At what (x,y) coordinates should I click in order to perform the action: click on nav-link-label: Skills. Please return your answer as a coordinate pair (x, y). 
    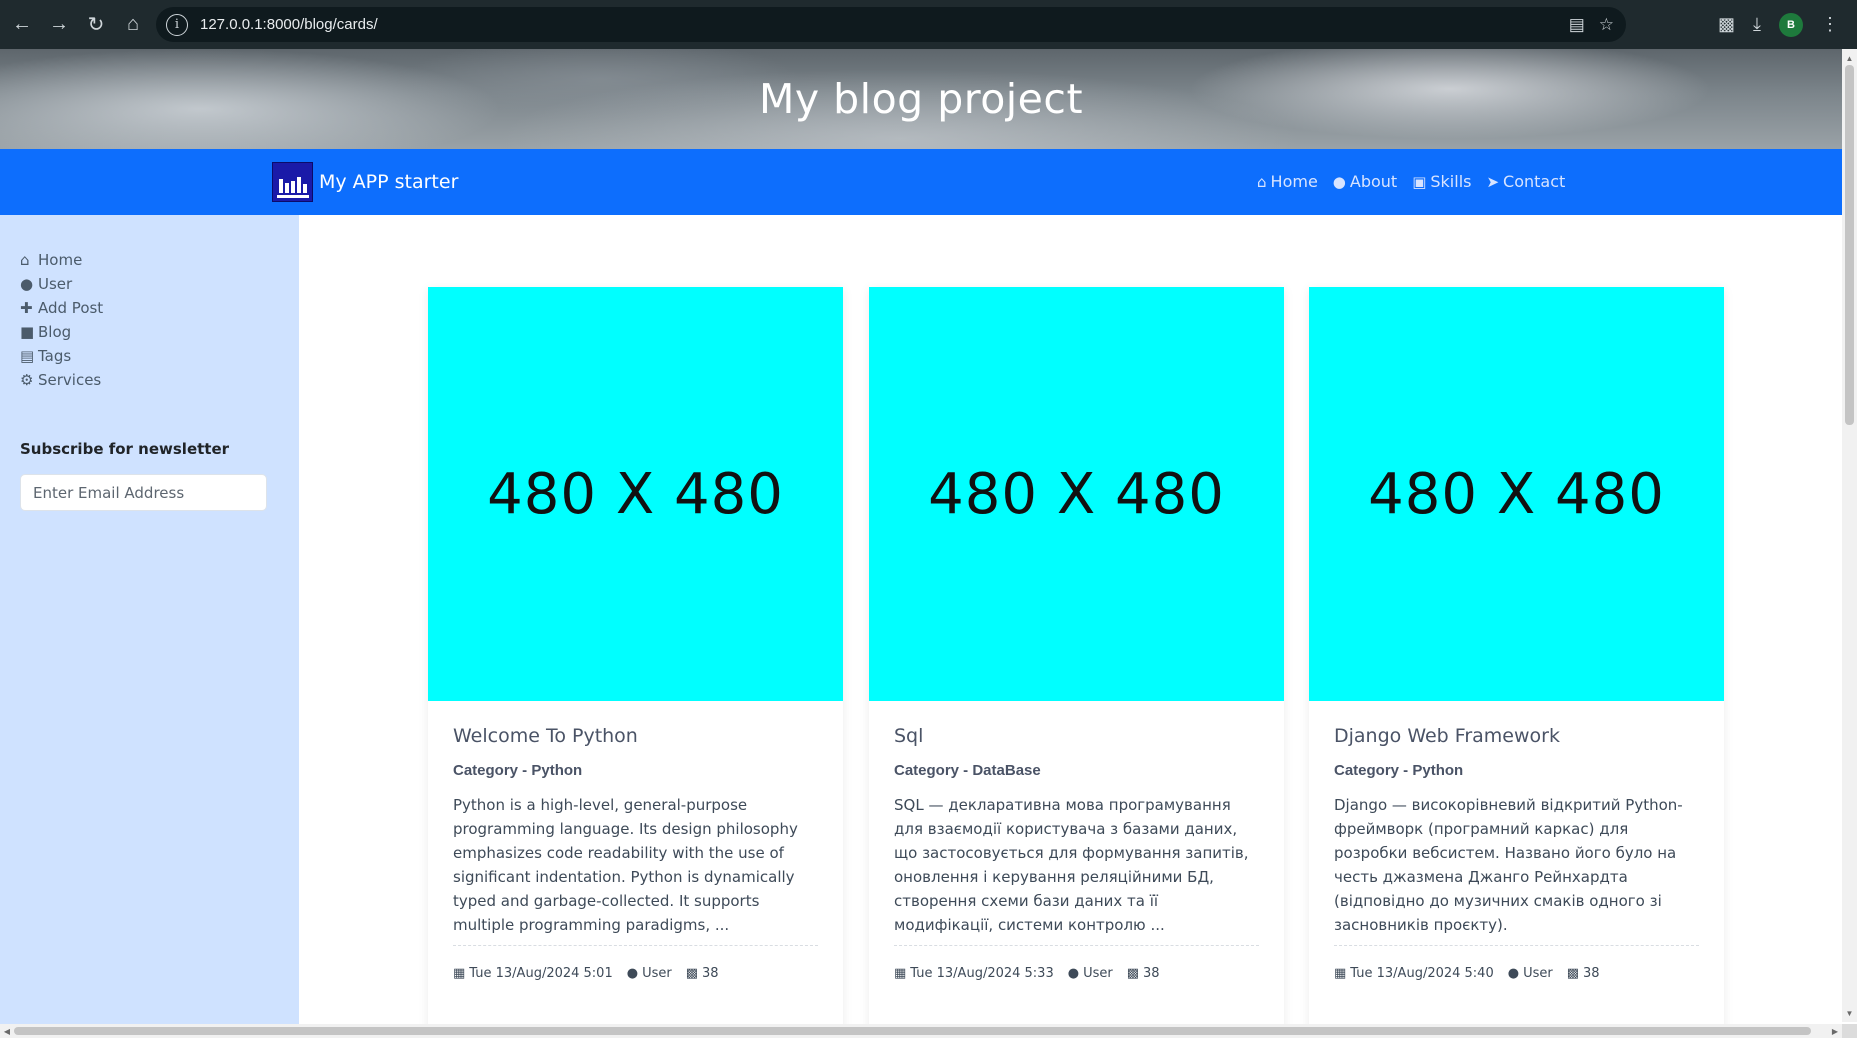
    Looking at the image, I should click on (1451, 181).